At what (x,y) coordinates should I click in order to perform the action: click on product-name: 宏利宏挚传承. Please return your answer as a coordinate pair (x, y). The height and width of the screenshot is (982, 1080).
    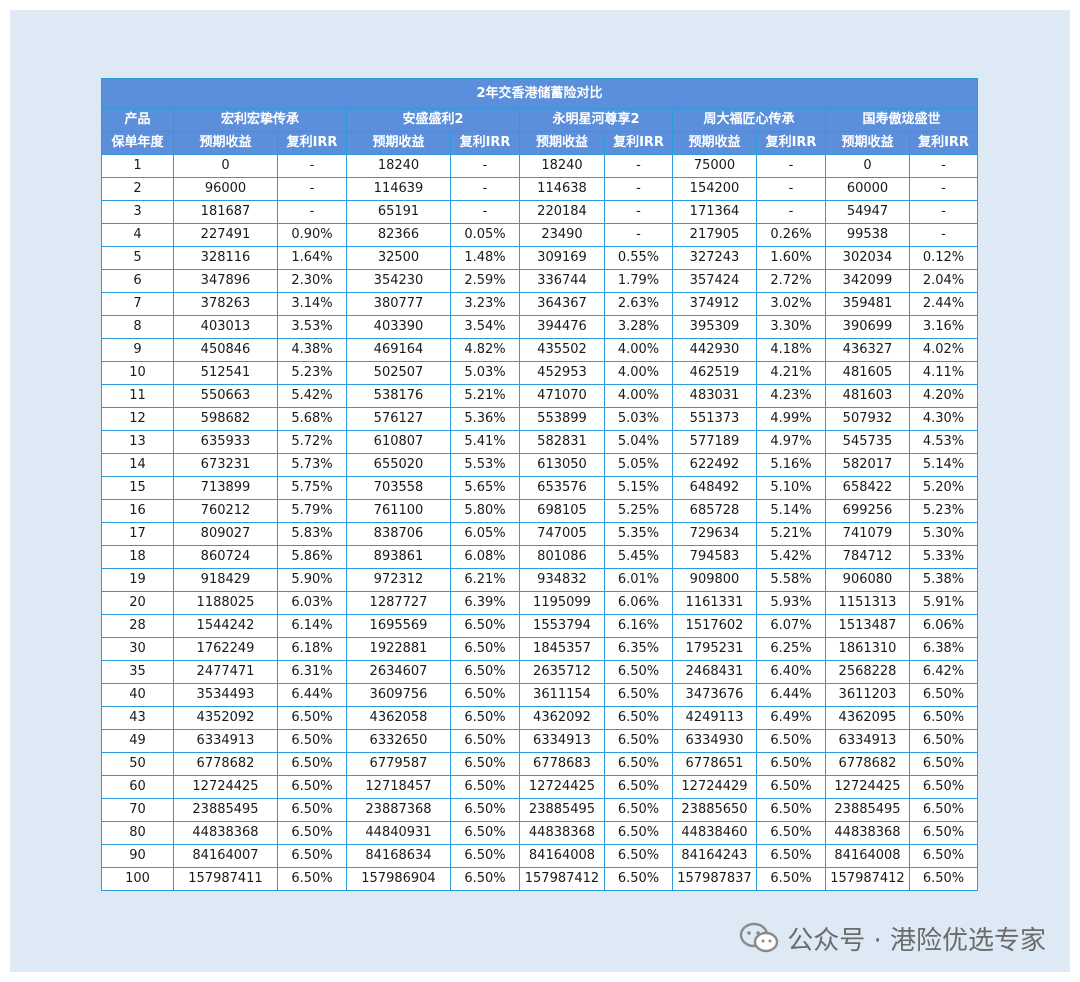
    Looking at the image, I should click on (260, 120).